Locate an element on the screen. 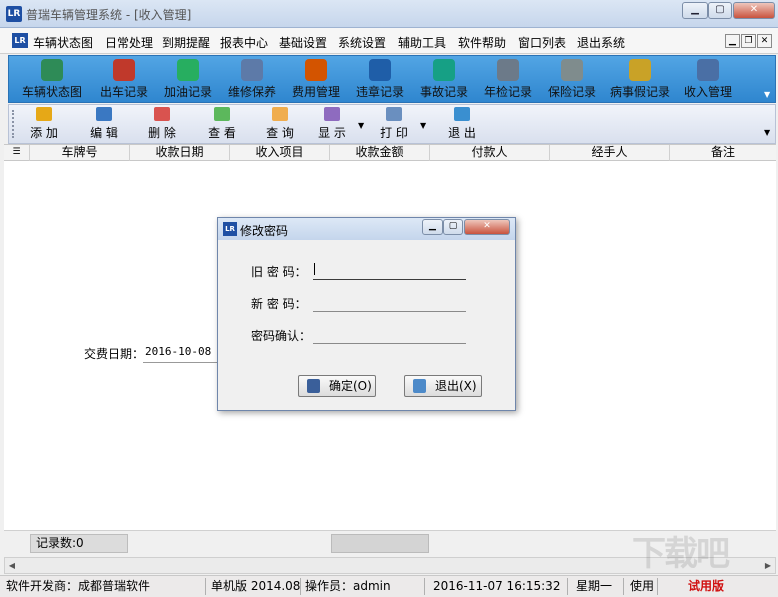 The image size is (778, 597). maximize-icon: ▢ is located at coordinates (720, 10).